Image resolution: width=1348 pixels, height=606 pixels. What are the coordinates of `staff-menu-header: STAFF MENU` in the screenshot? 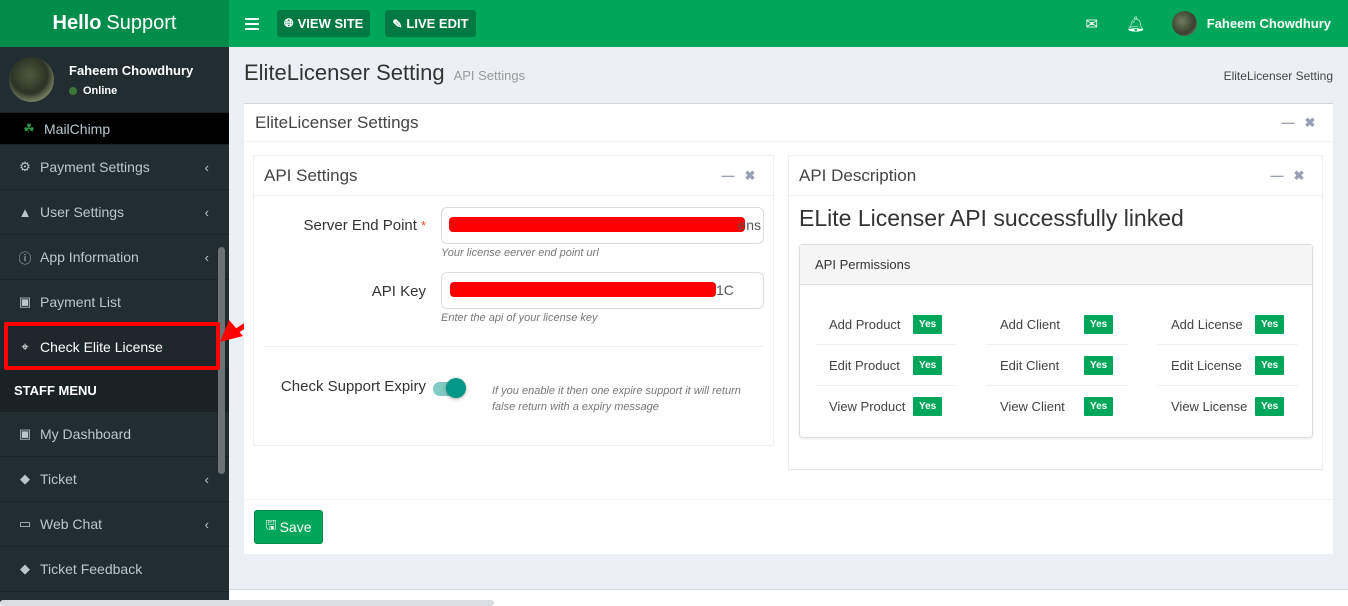 It's located at (114, 390).